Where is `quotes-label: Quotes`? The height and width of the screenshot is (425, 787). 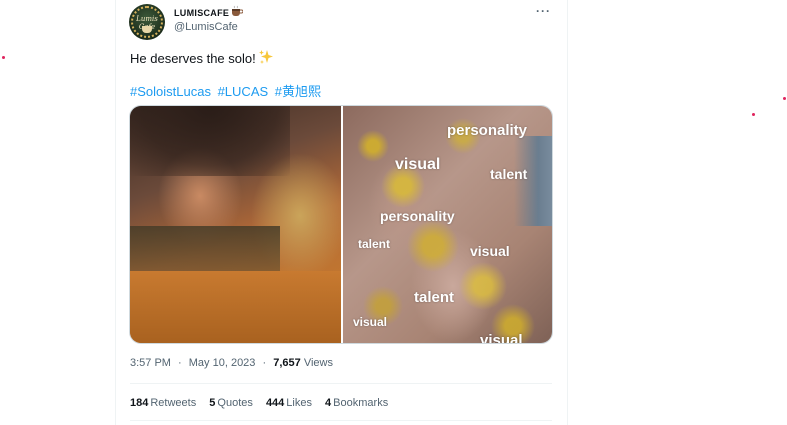
quotes-label: Quotes is located at coordinates (235, 403).